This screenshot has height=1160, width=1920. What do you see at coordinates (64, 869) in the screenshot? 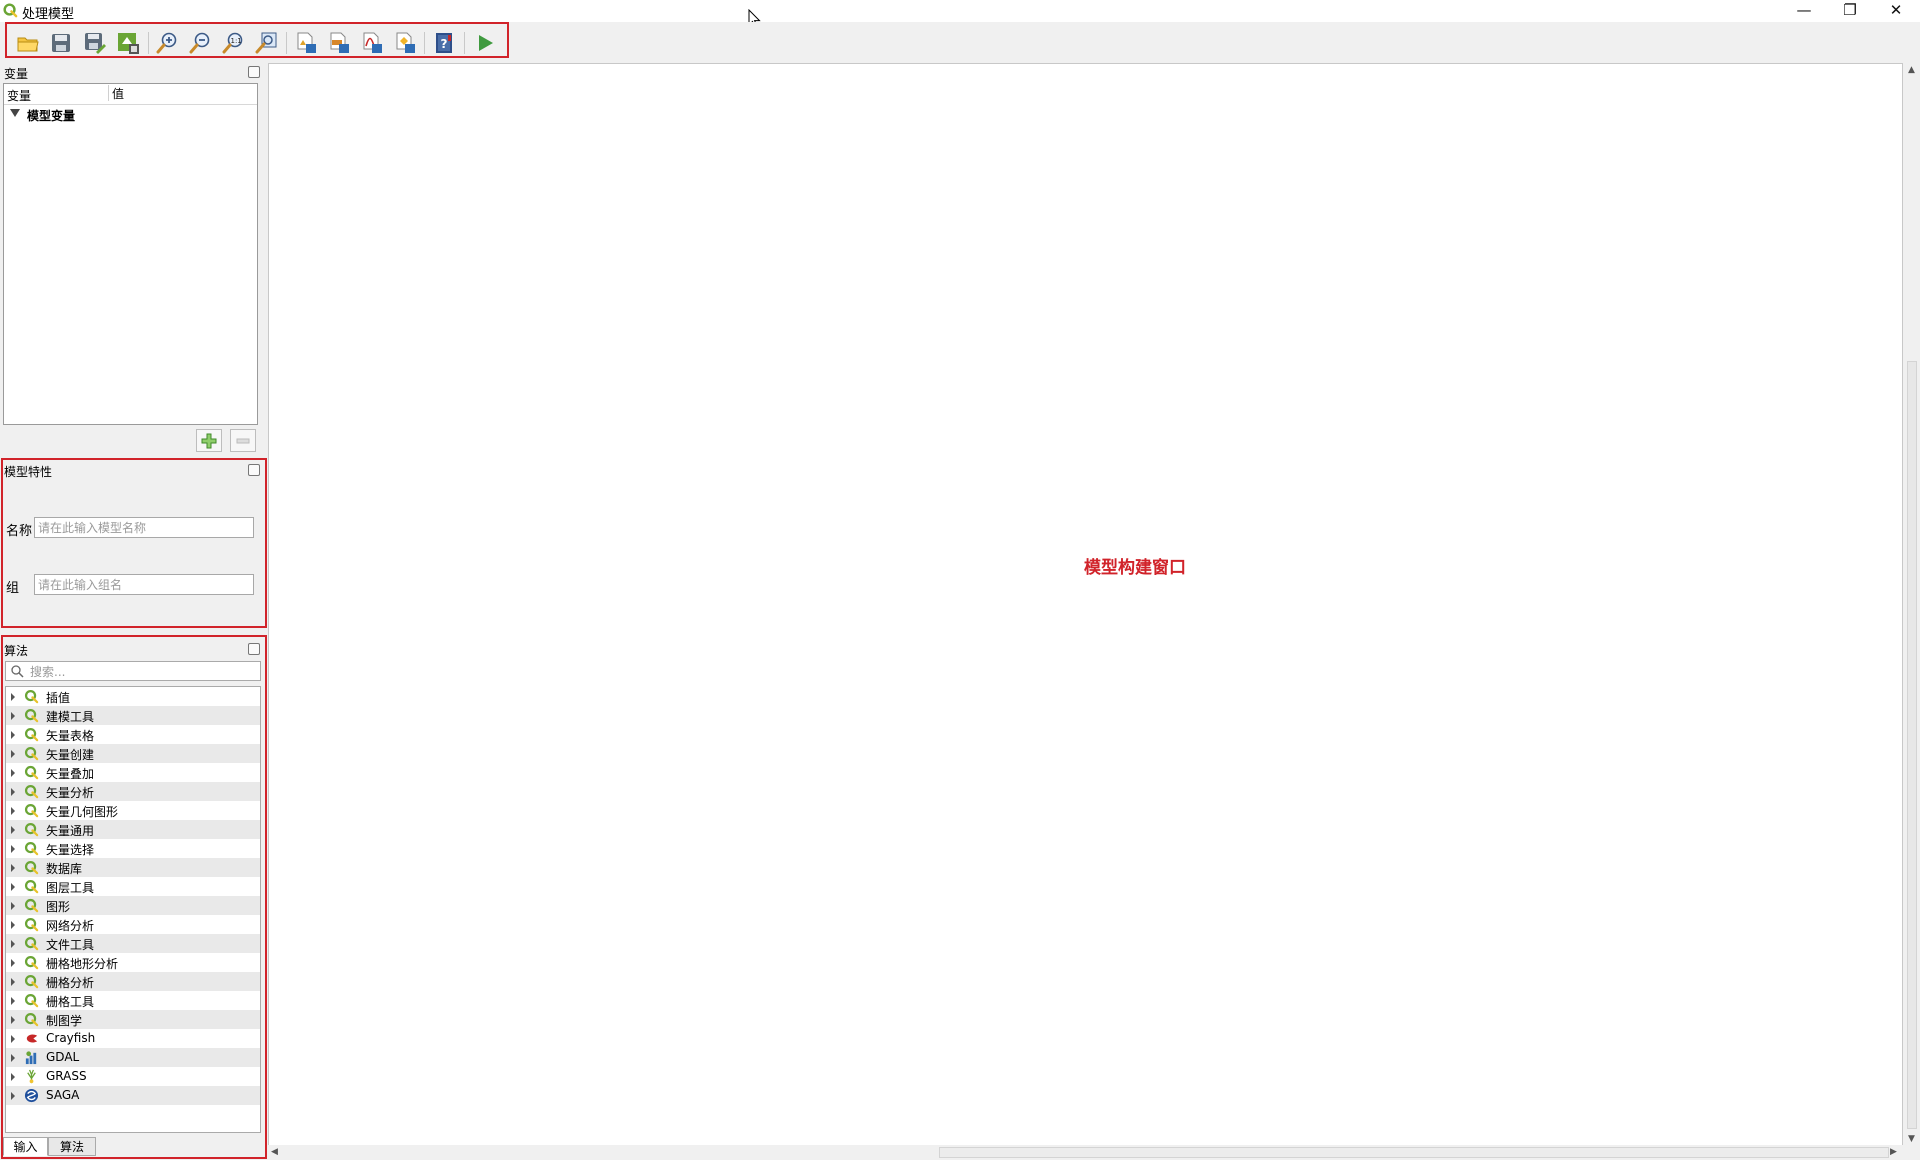
I see `algorithm-group-label: 数据库` at bounding box center [64, 869].